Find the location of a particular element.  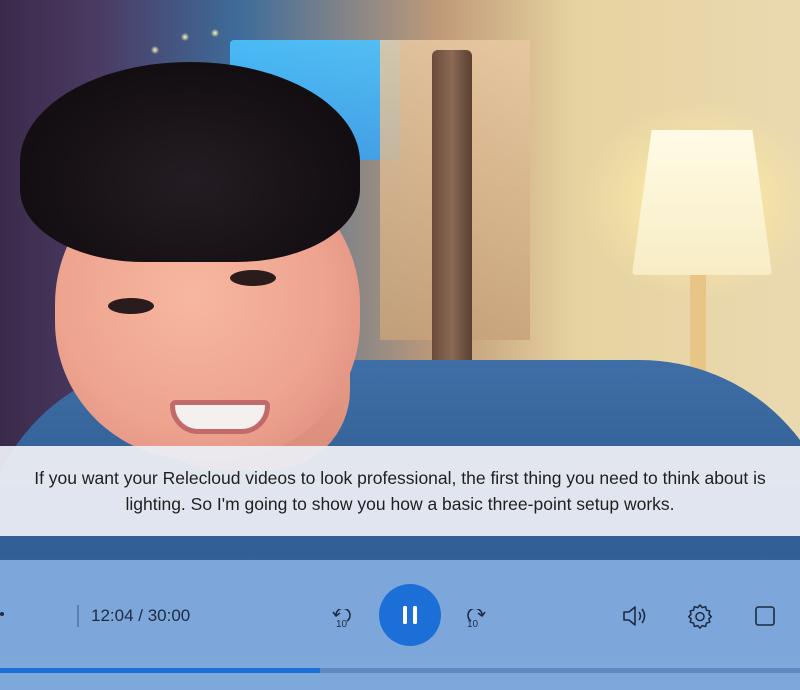

rewind-10-button: 10 is located at coordinates (342, 619).